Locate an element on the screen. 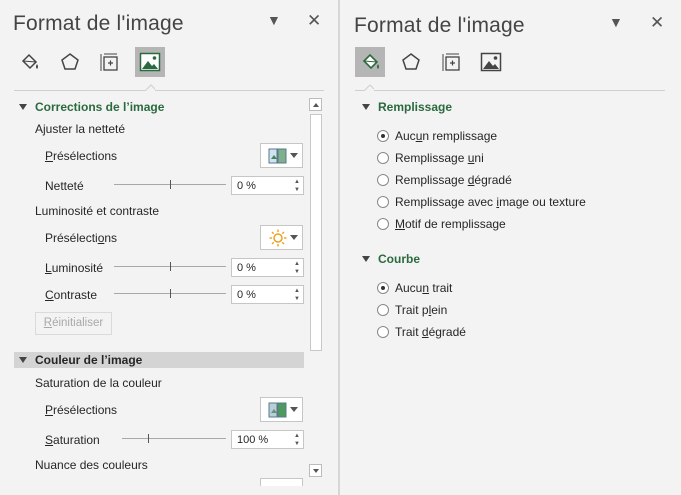 Image resolution: width=681 pixels, height=495 pixels. saturation-value: 100 % is located at coordinates (253, 440).